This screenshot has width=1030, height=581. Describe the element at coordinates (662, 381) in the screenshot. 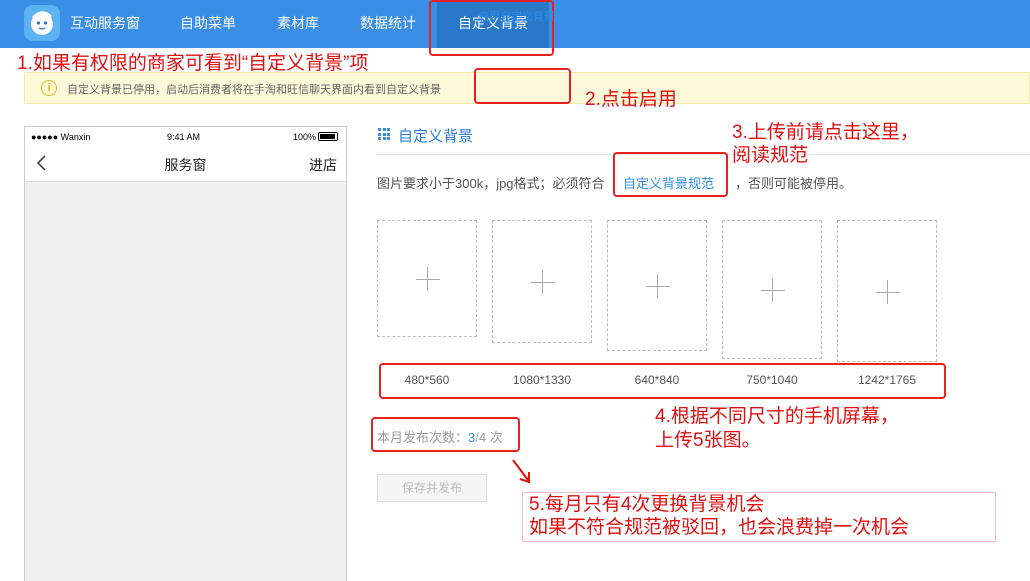

I see `highlight-sizes-box` at that location.